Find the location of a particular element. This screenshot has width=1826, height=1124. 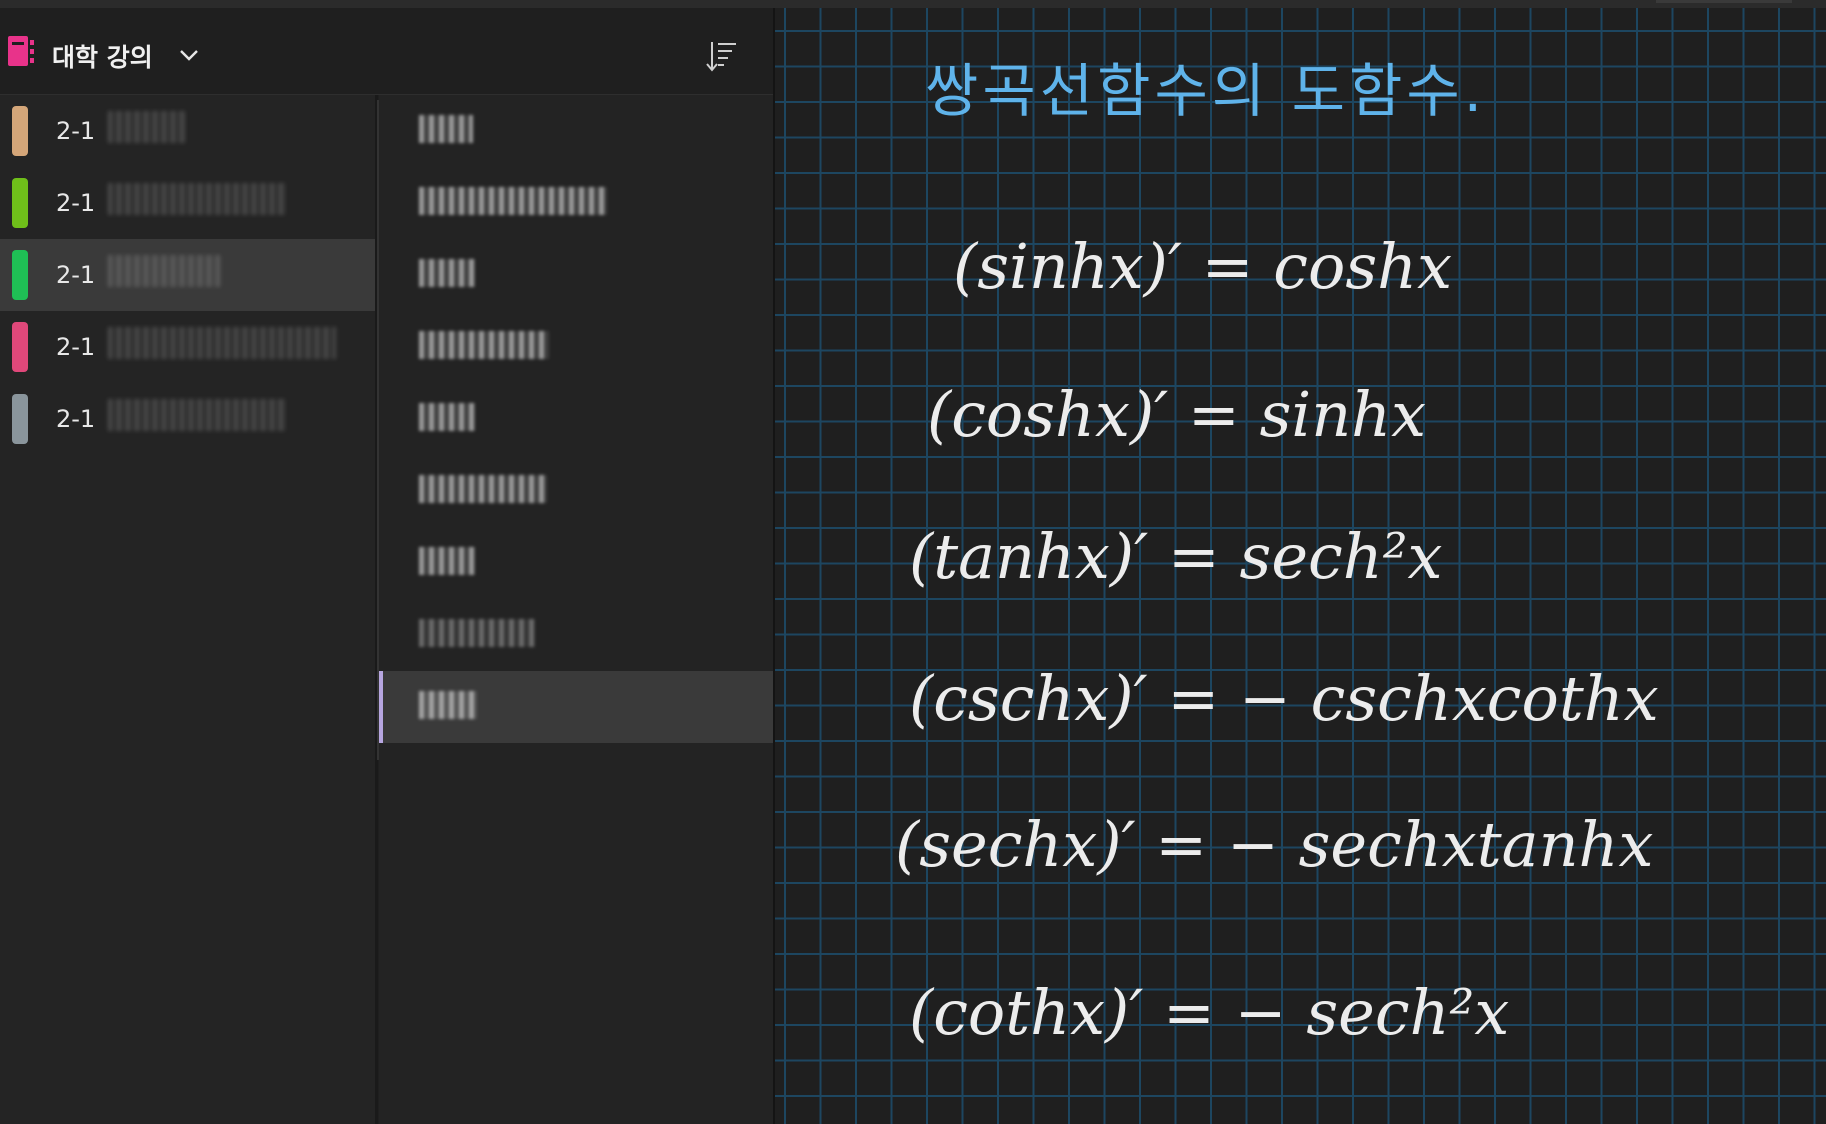

chevron-down-icon is located at coordinates (189, 55).